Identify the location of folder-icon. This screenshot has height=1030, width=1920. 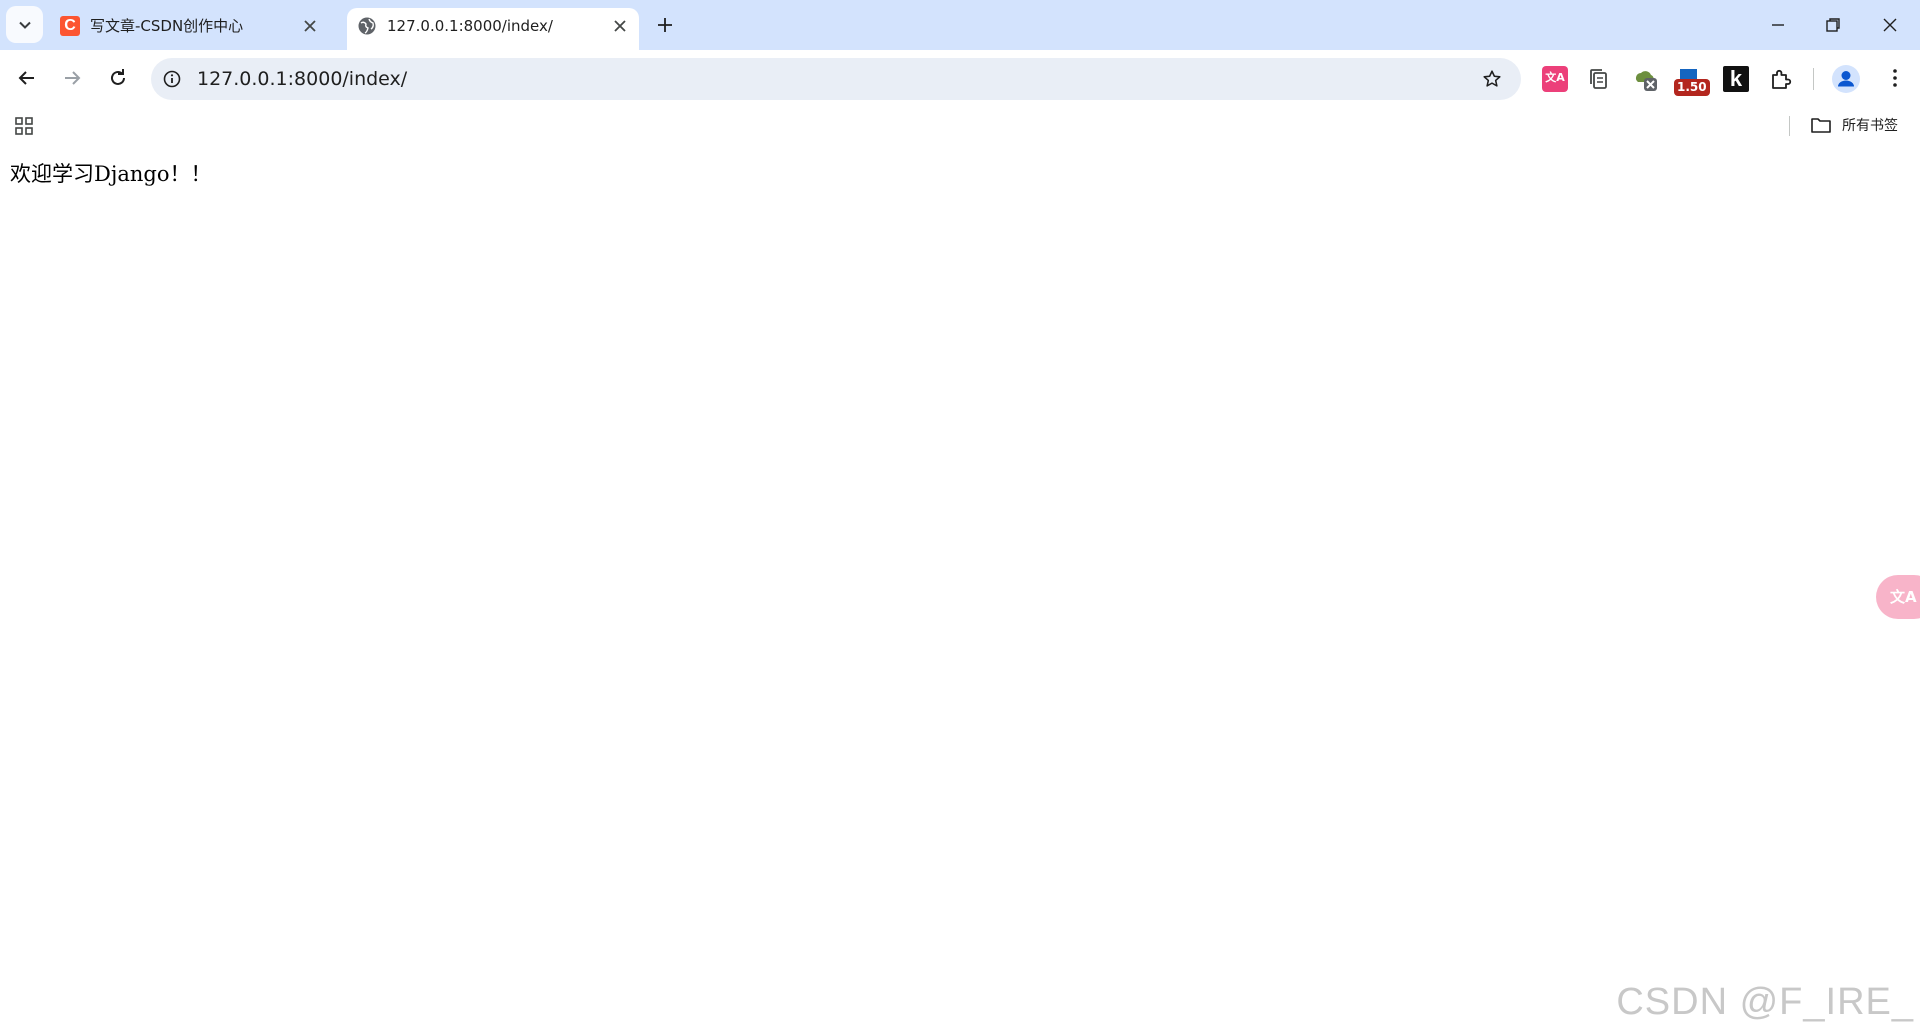
(1821, 125).